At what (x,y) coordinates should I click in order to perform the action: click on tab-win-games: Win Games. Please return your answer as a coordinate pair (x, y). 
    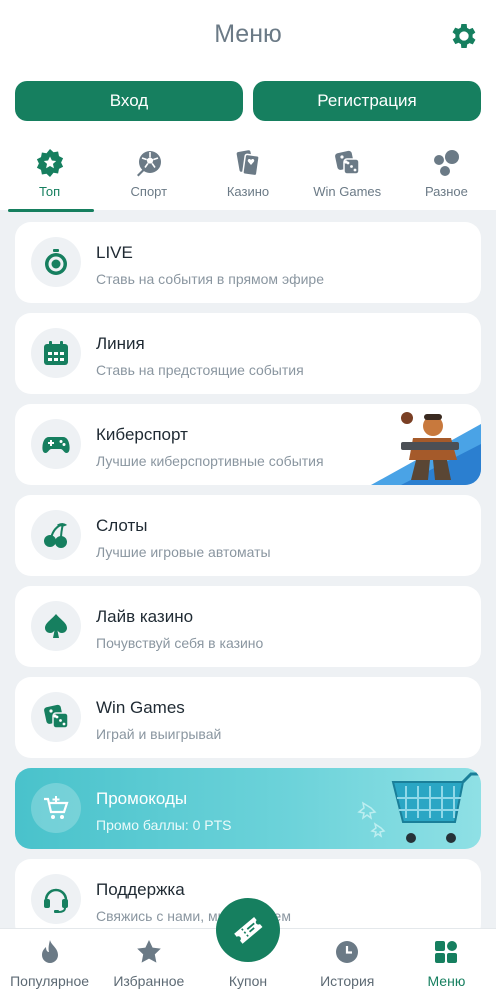
    Looking at the image, I should click on (347, 176).